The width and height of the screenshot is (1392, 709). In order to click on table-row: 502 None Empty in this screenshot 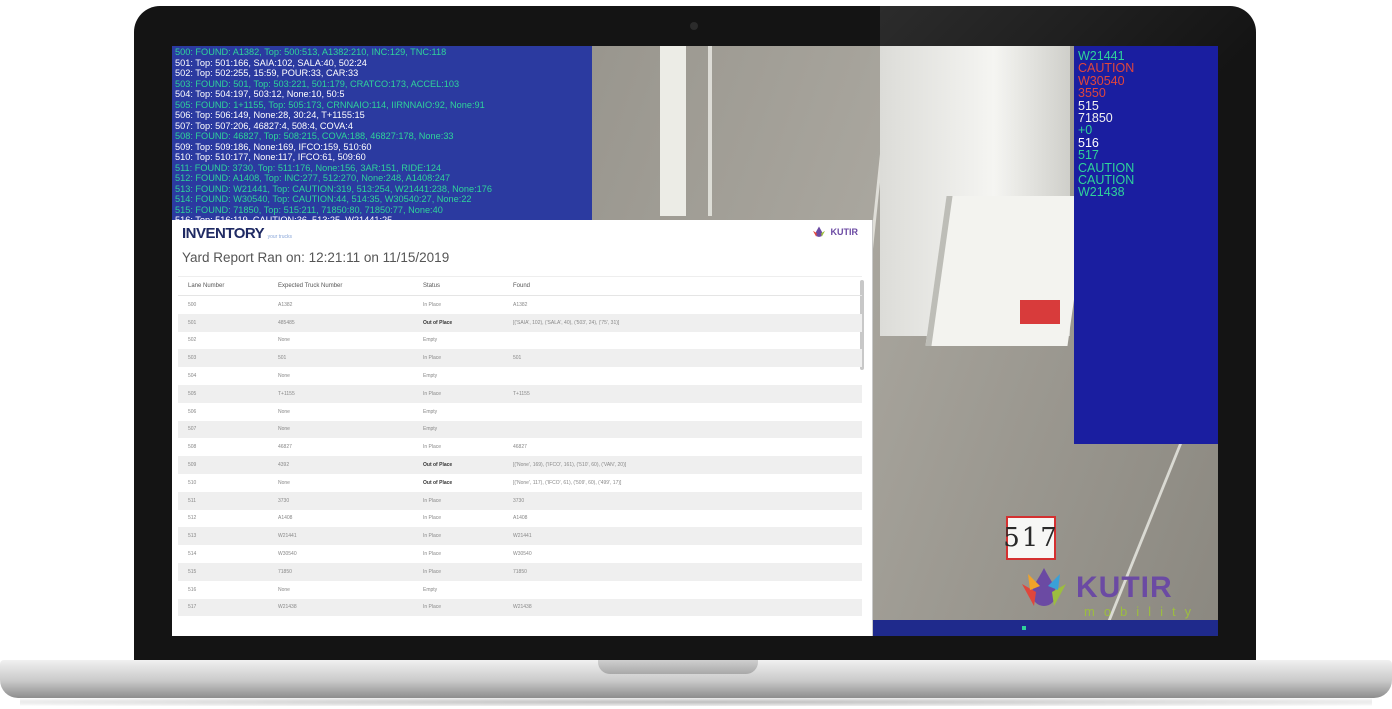, I will do `click(520, 341)`.